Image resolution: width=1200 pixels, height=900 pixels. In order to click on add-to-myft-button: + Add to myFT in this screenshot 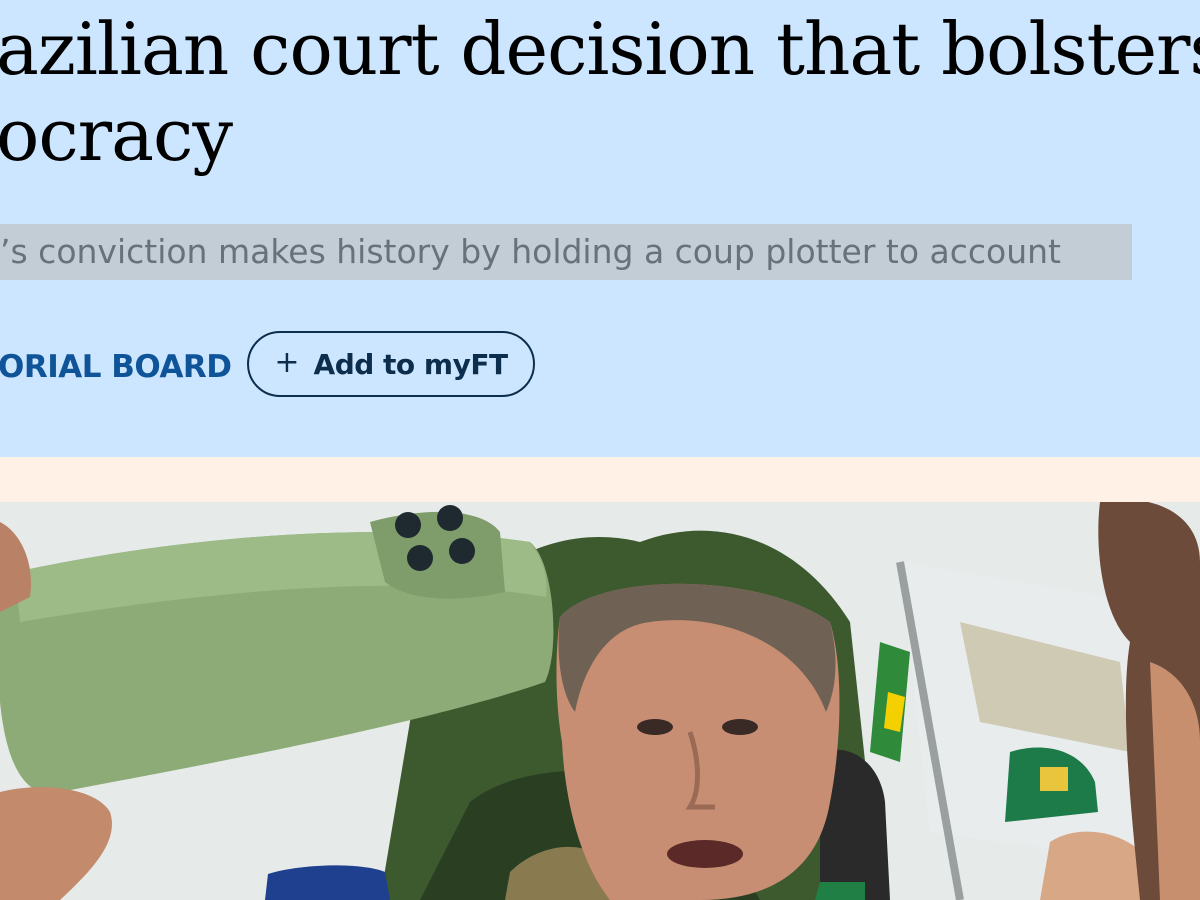, I will do `click(391, 364)`.